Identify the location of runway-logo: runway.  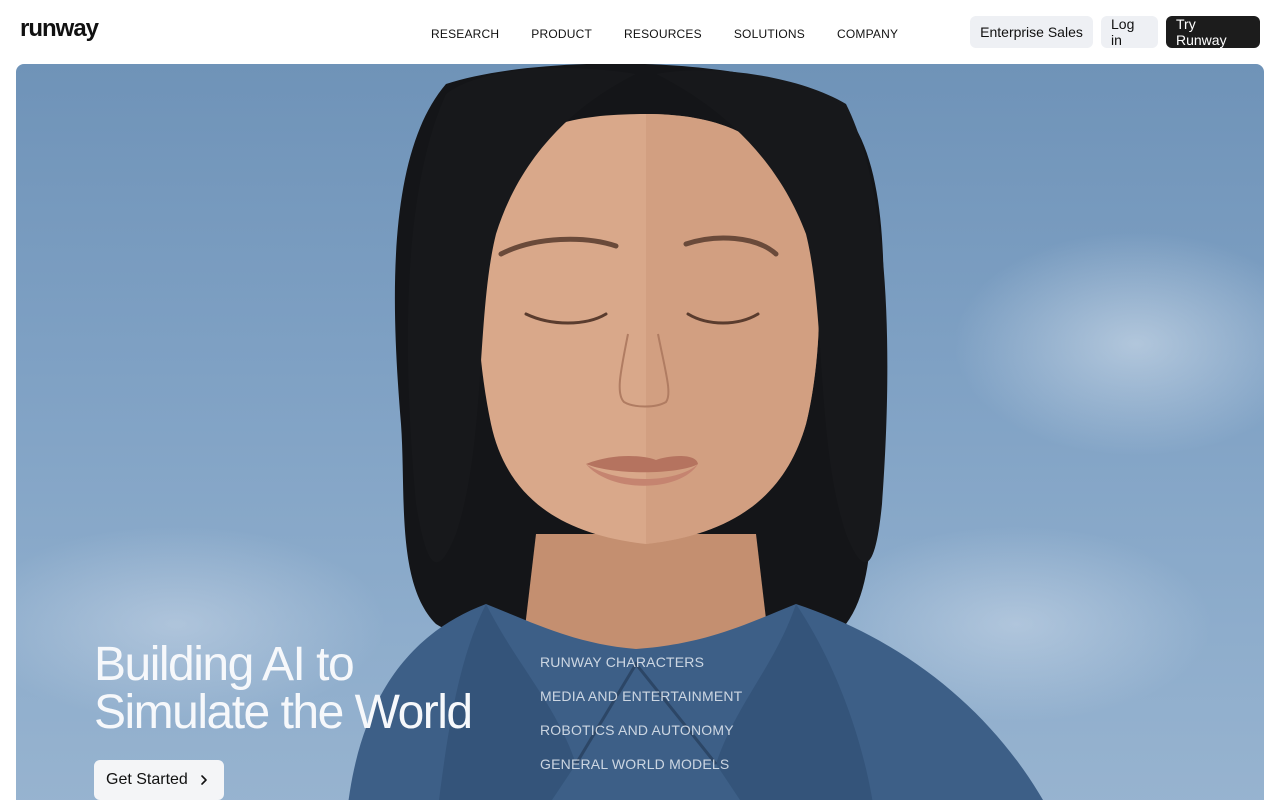
(59, 29).